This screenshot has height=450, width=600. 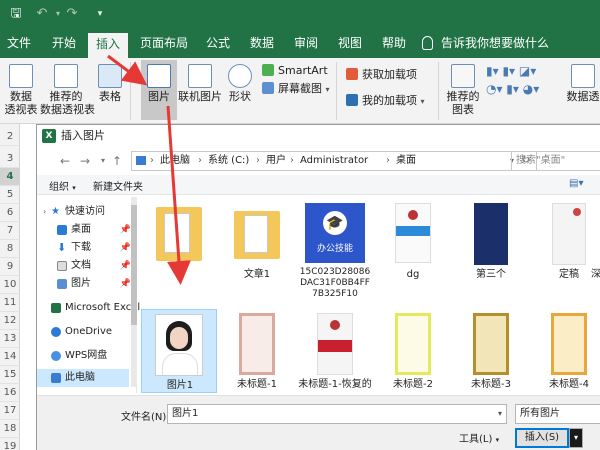 I want to click on chevron-down-icon: ▾, so click(x=500, y=414).